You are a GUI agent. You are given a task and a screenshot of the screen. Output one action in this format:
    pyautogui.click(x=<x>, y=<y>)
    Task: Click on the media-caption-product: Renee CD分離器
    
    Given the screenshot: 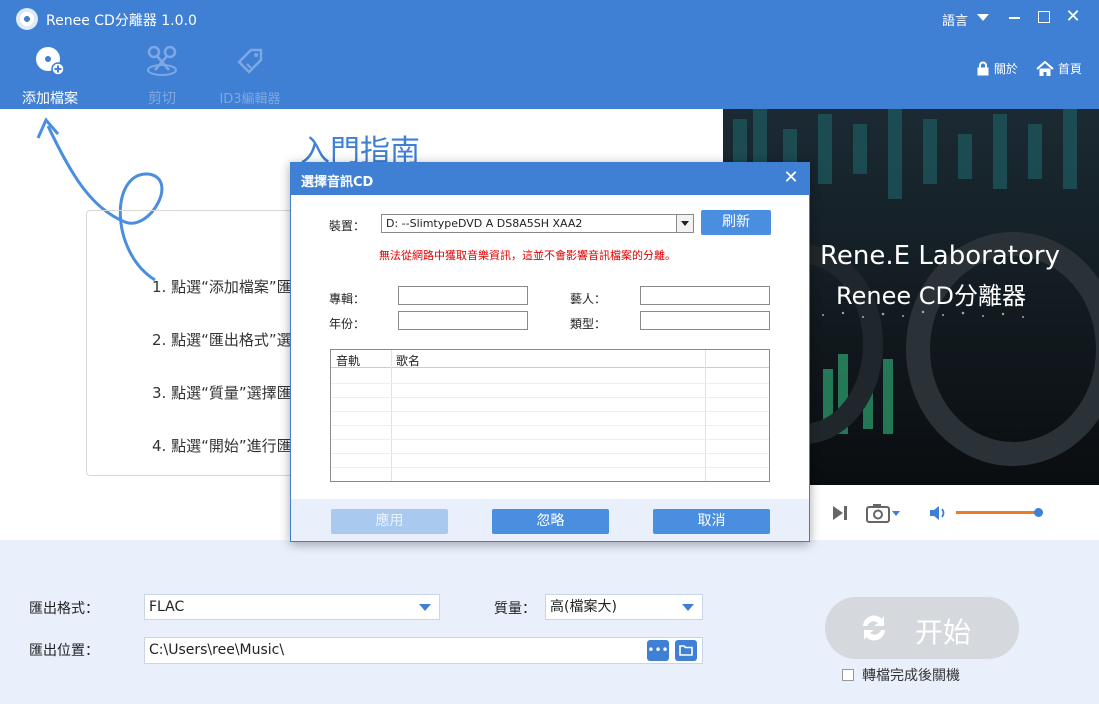 What is the action you would take?
    pyautogui.click(x=931, y=296)
    